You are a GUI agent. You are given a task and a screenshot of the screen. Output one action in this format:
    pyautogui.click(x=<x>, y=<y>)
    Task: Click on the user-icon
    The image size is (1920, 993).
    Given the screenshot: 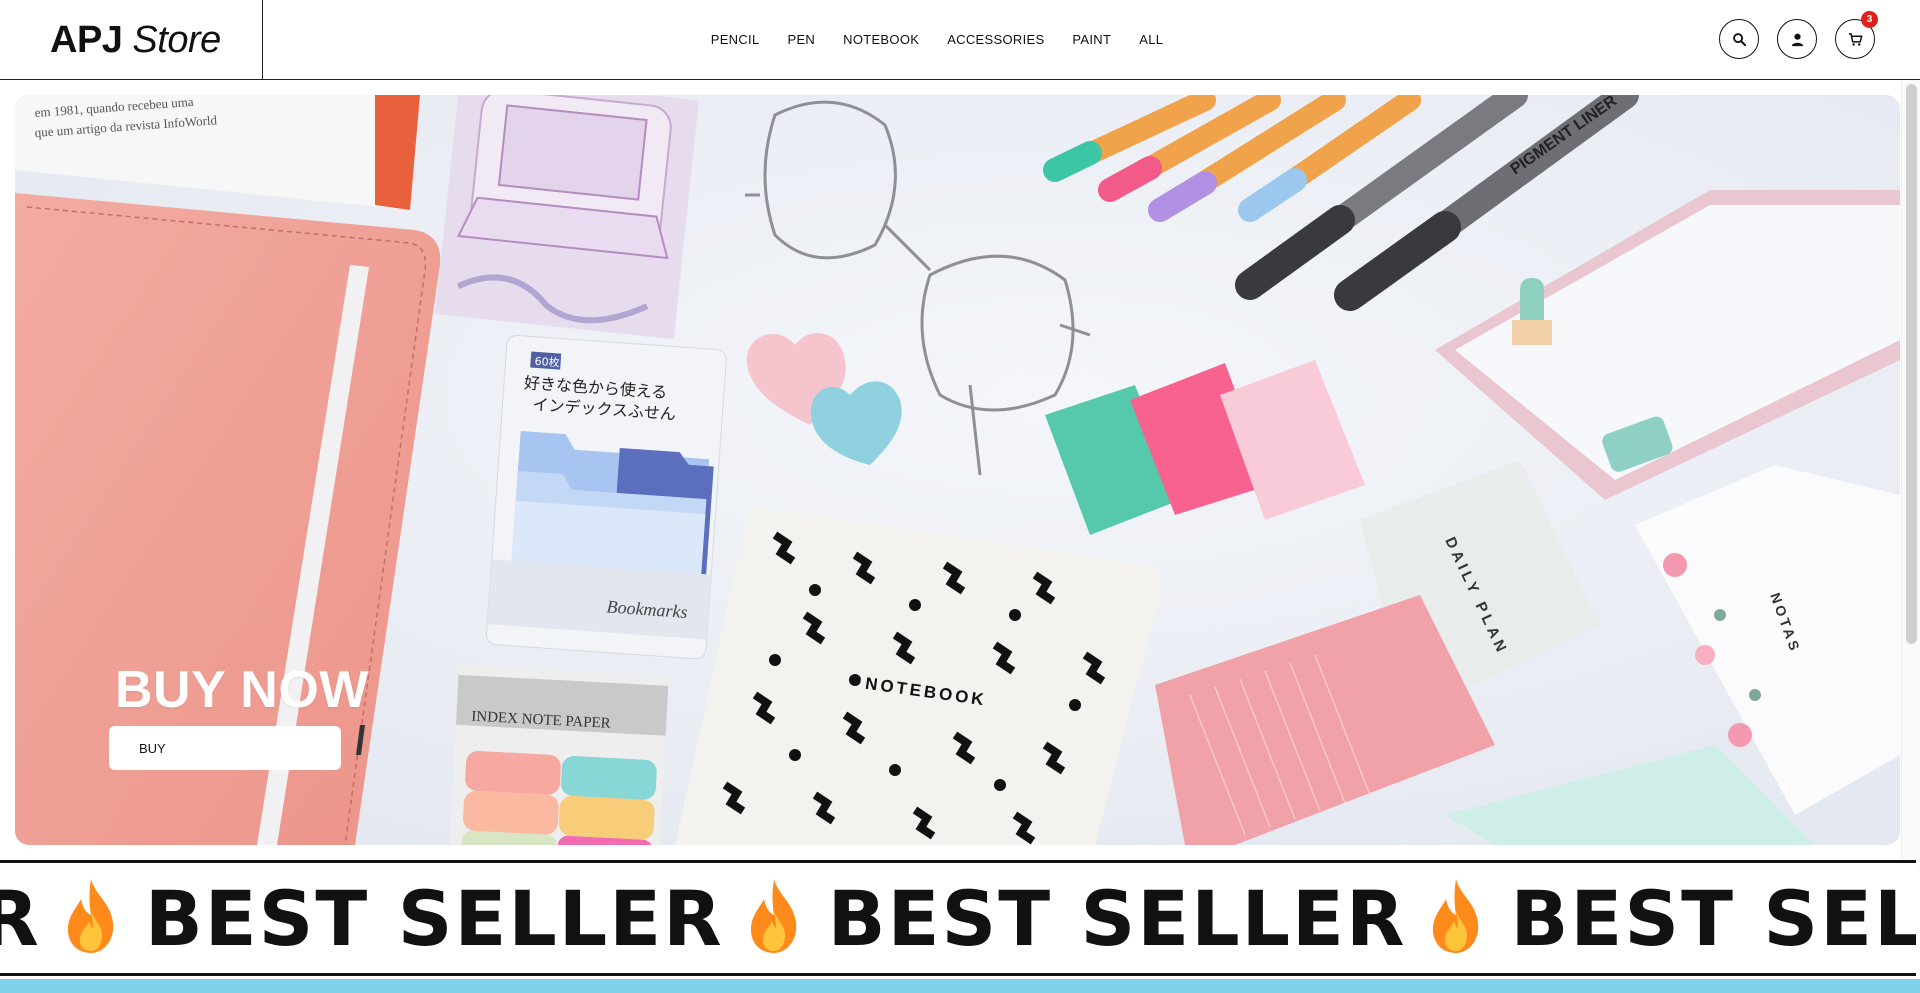 What is the action you would take?
    pyautogui.click(x=1797, y=39)
    